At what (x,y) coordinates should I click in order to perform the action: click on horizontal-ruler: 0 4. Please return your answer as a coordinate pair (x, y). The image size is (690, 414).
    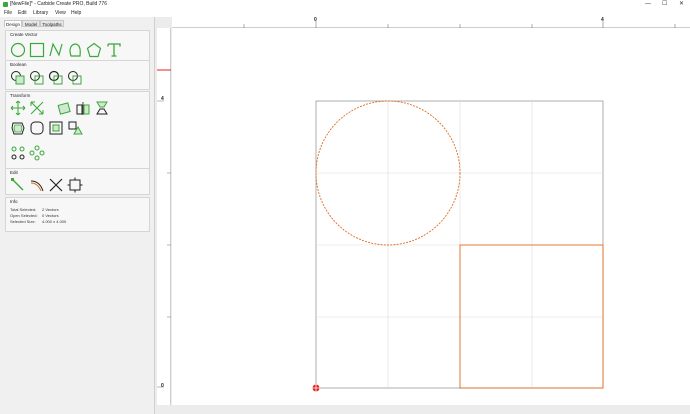
    Looking at the image, I should click on (431, 22).